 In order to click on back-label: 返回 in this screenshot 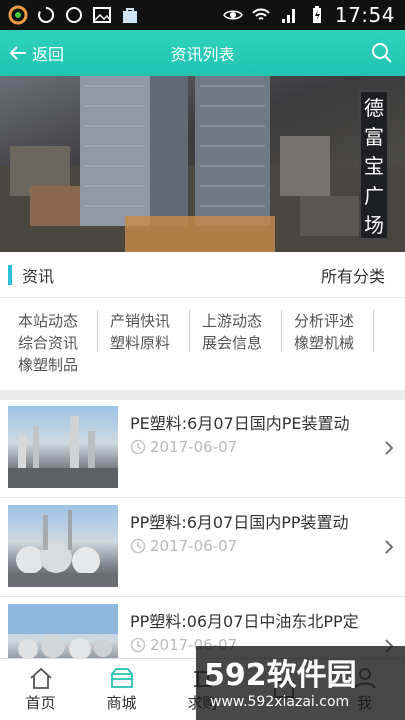, I will do `click(48, 54)`.